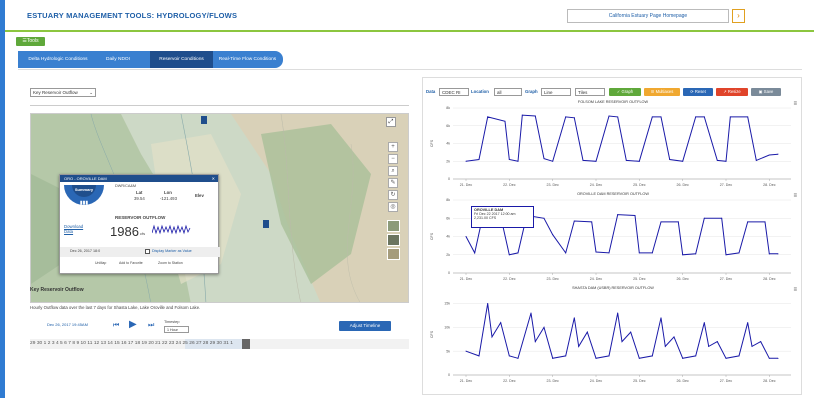 This screenshot has width=814, height=398. What do you see at coordinates (84, 203) in the screenshot?
I see `popup-bars-icon: ▮▮▮` at bounding box center [84, 203].